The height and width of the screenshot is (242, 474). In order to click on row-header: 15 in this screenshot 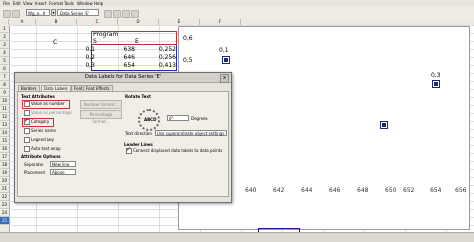, I will do `click(4, 141)`.